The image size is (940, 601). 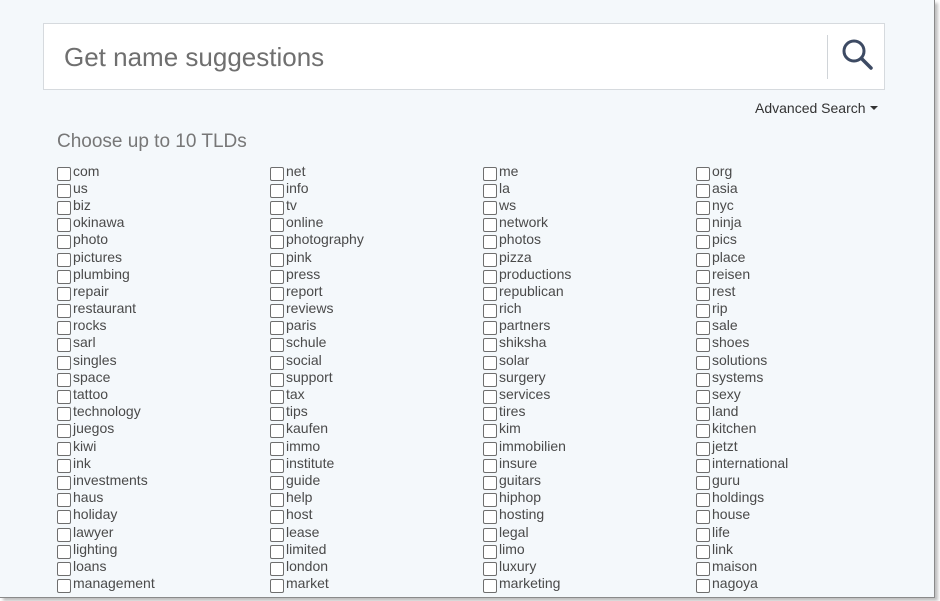 What do you see at coordinates (376, 171) in the screenshot?
I see `tld-option: net` at bounding box center [376, 171].